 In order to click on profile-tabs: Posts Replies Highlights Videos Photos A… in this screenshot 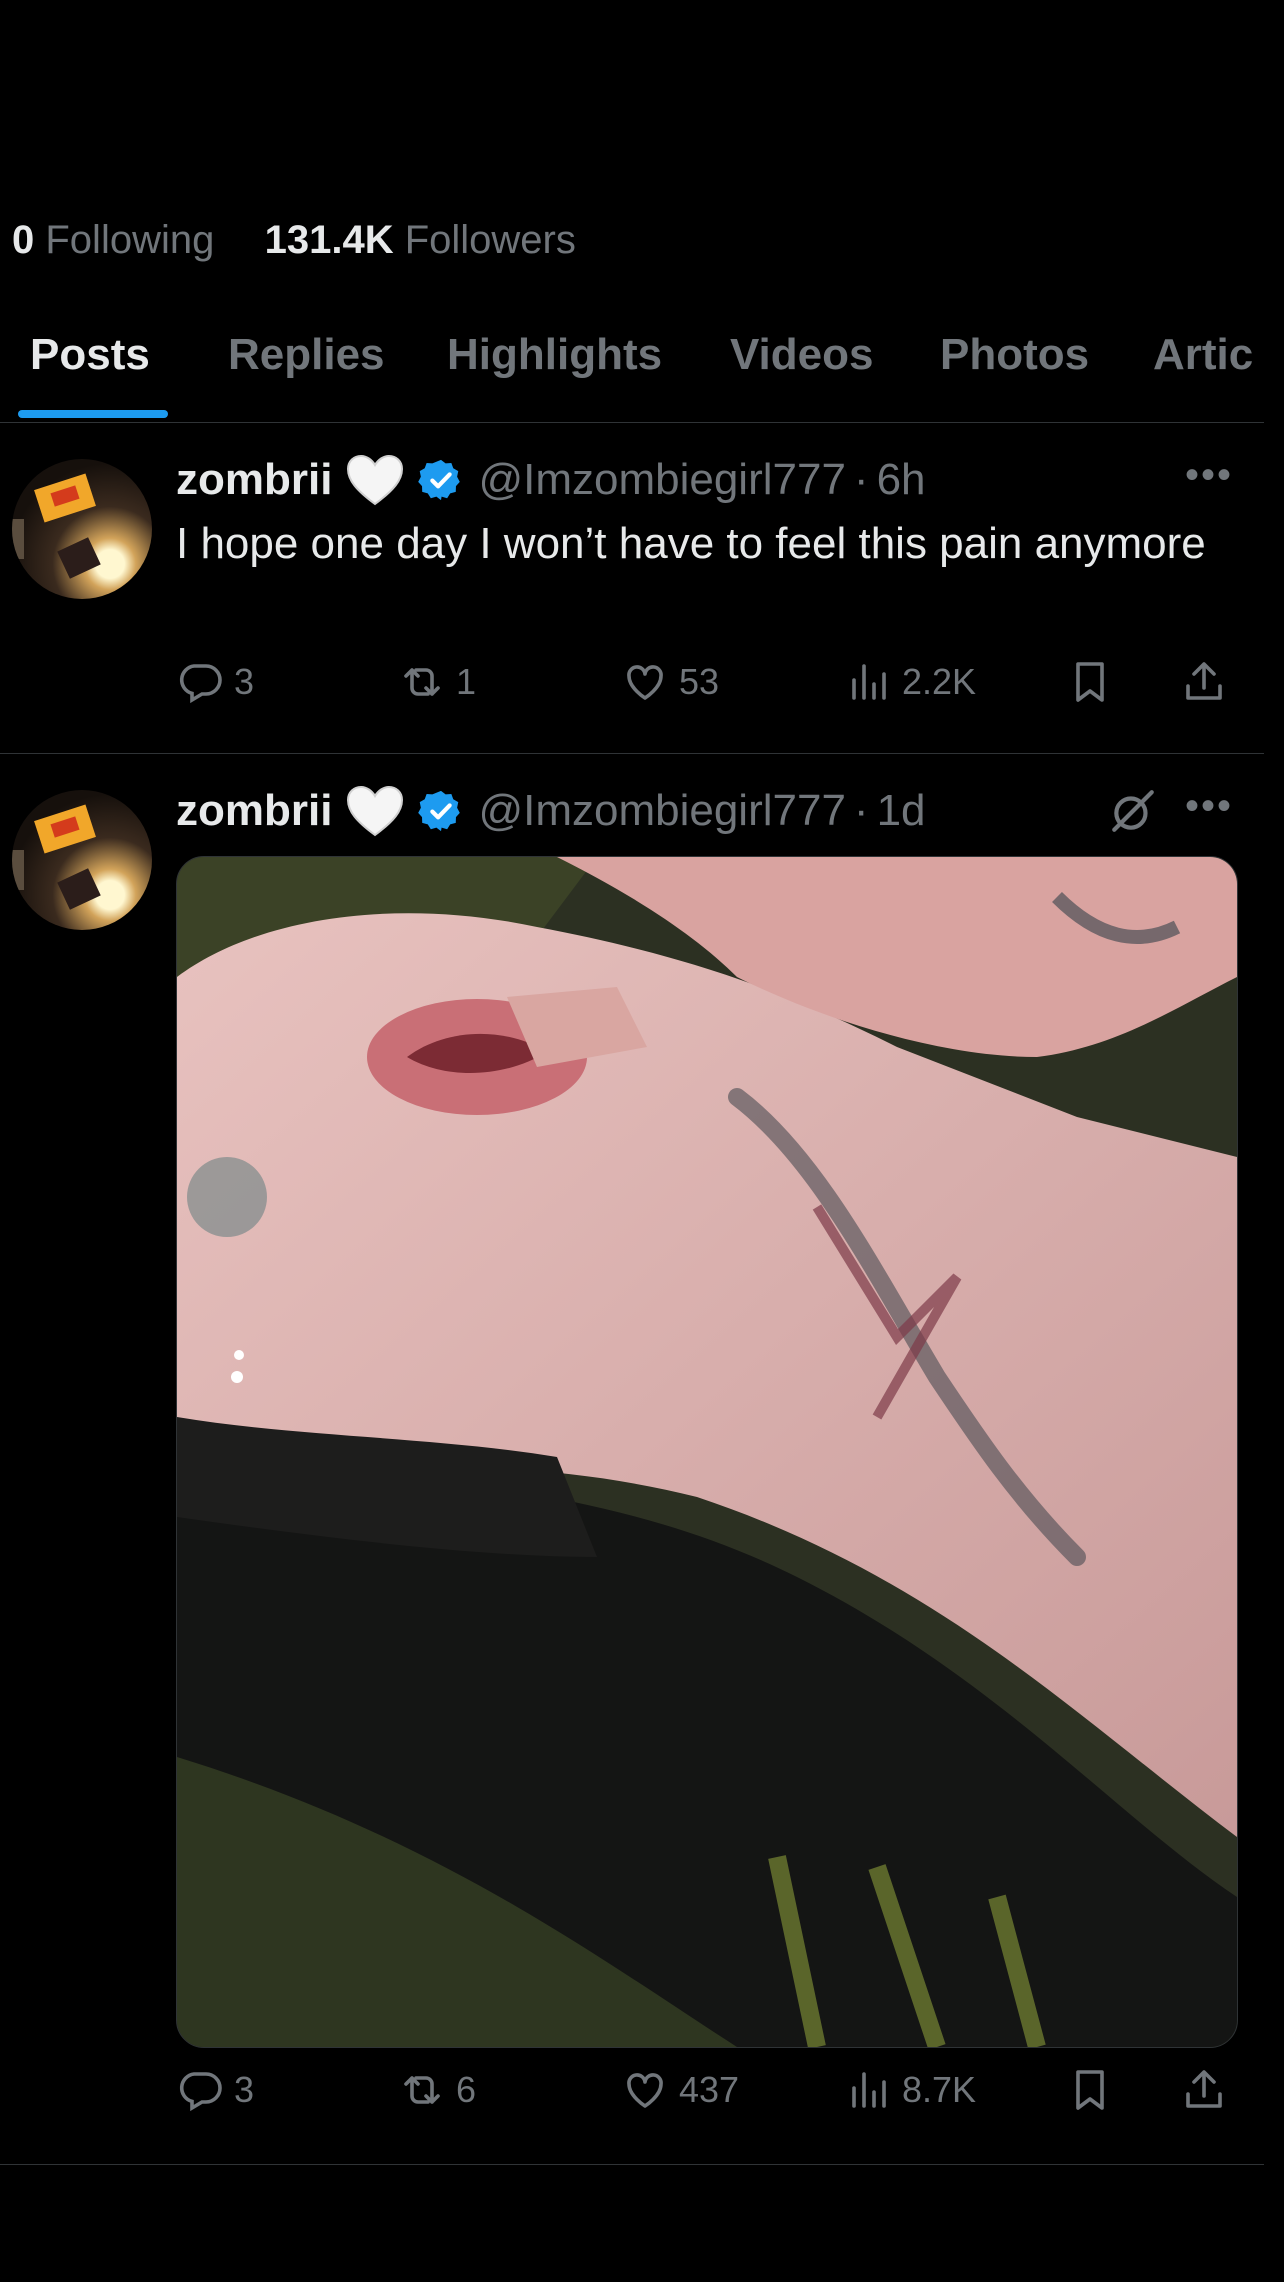, I will do `click(632, 370)`.